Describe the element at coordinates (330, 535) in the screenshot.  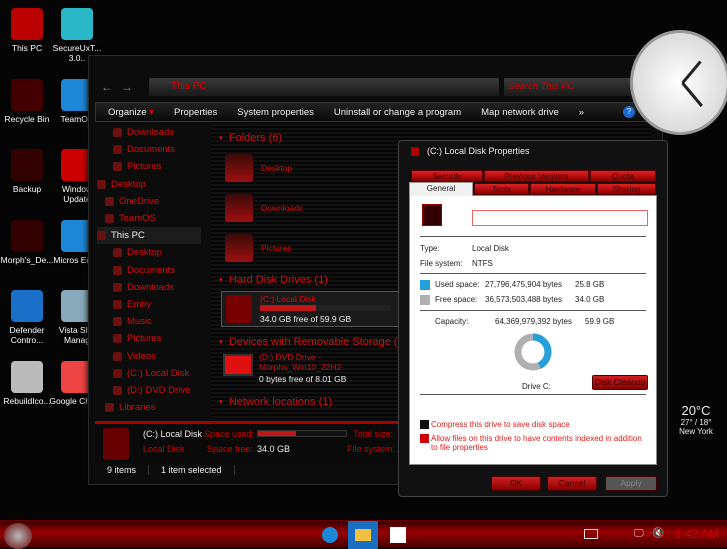
I see `edge-taskbar-icon` at that location.